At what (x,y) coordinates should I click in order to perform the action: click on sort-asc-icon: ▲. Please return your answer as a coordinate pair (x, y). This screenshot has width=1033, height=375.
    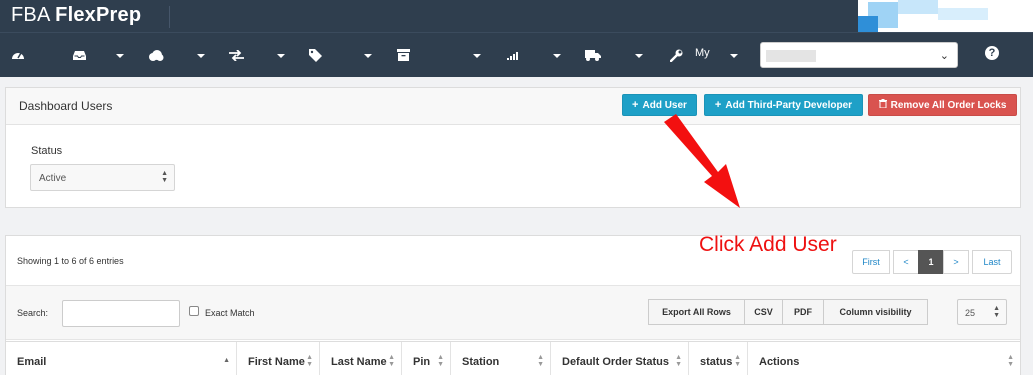
    Looking at the image, I should click on (226, 360).